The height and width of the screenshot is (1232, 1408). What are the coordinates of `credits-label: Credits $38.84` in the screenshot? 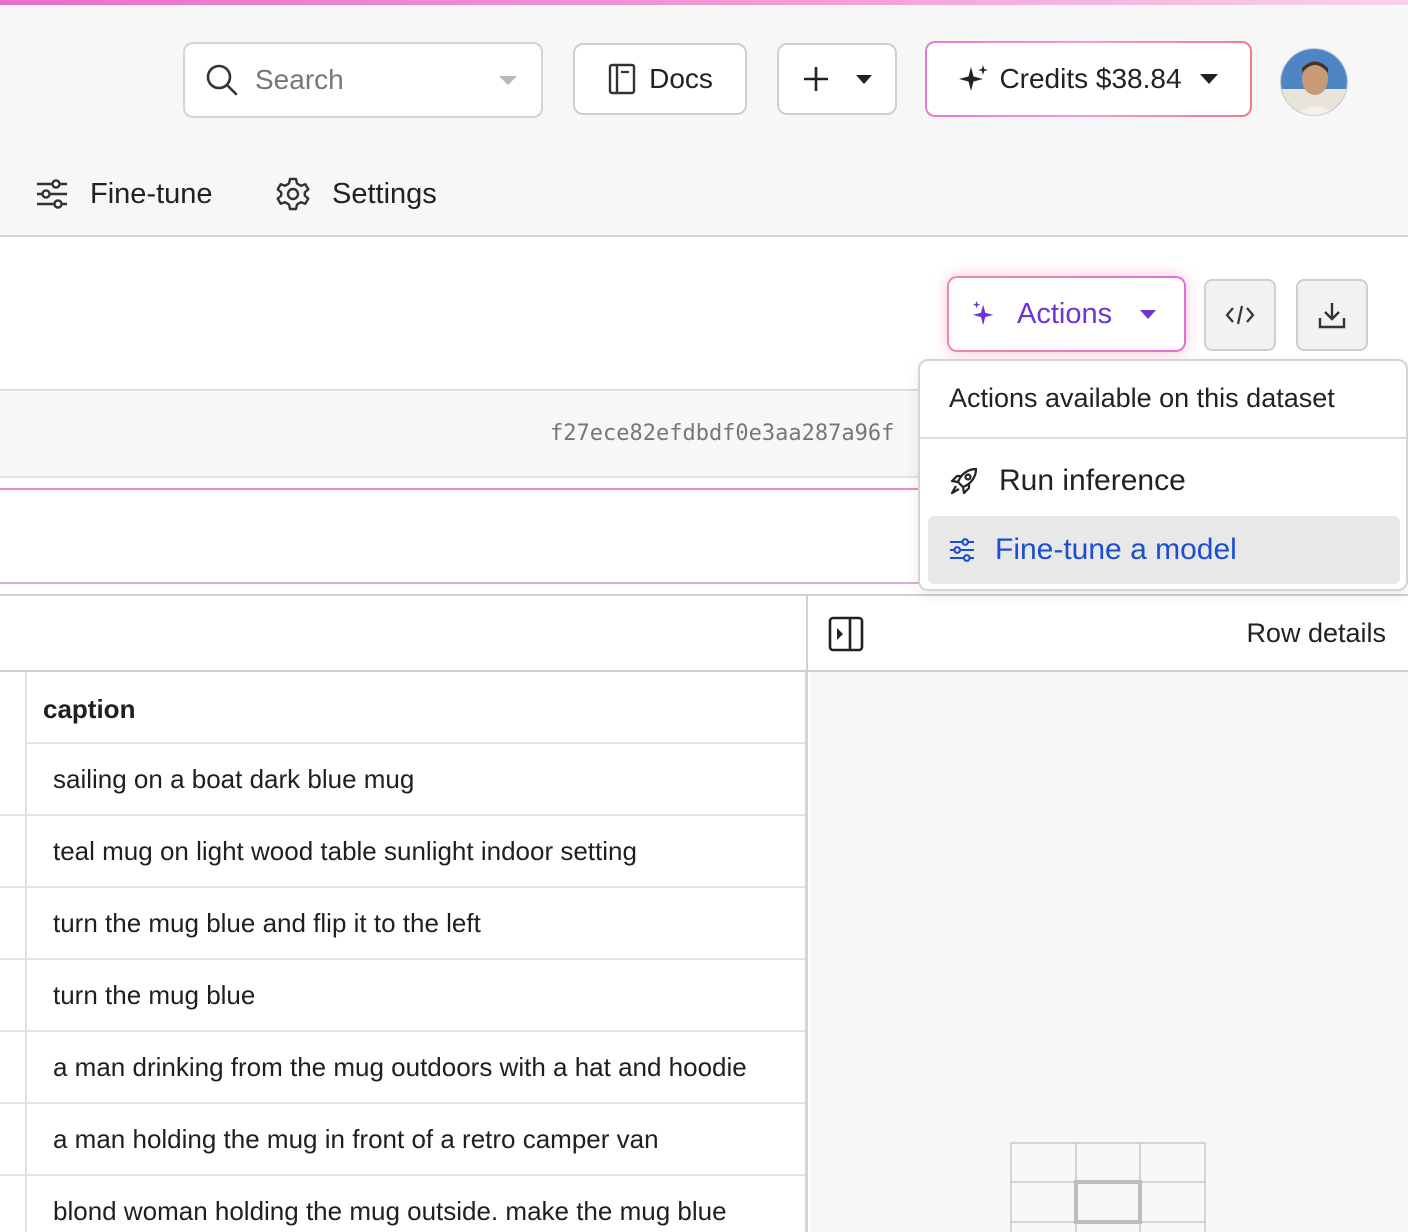 It's located at (1090, 78).